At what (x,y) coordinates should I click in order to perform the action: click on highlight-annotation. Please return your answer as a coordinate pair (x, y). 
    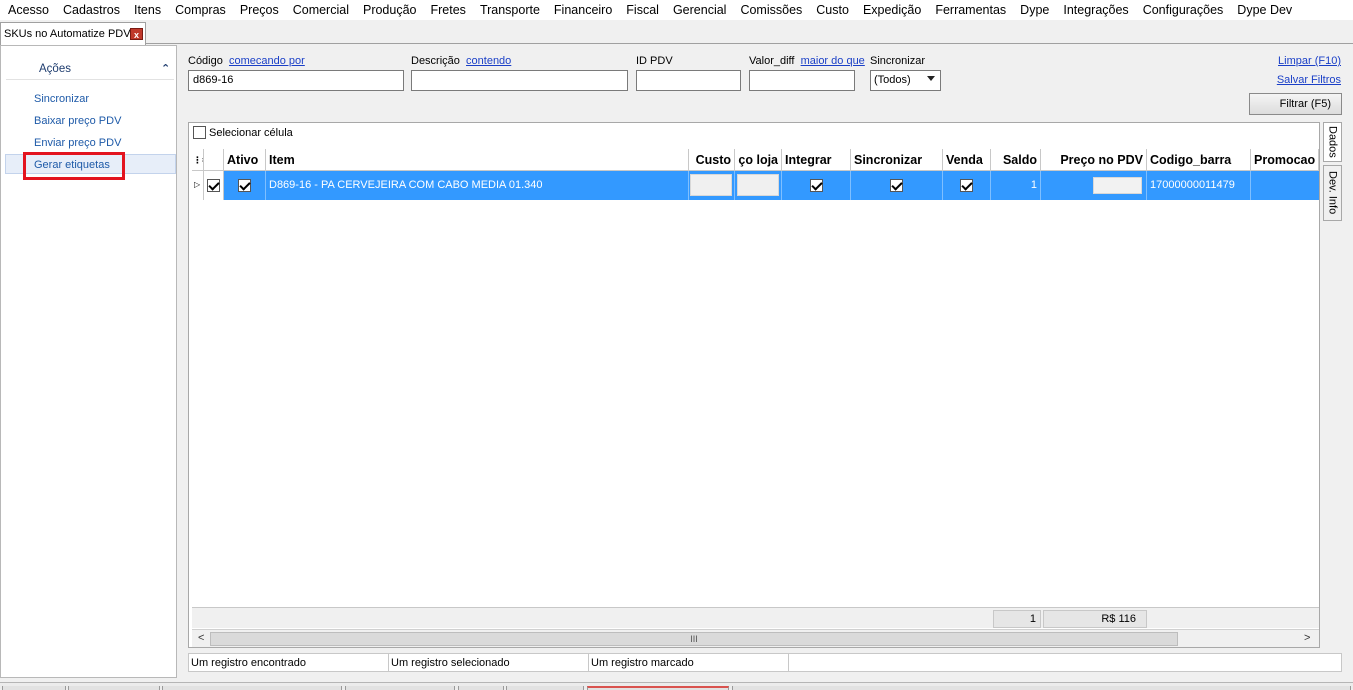
    Looking at the image, I should click on (74, 166).